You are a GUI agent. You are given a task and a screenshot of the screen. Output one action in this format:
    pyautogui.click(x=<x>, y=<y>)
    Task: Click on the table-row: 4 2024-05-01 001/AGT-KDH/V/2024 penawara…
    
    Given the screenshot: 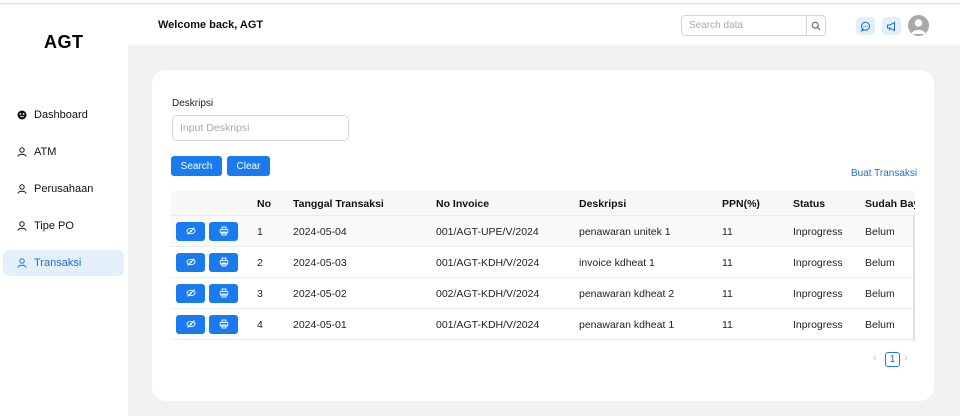 What is the action you would take?
    pyautogui.click(x=543, y=324)
    